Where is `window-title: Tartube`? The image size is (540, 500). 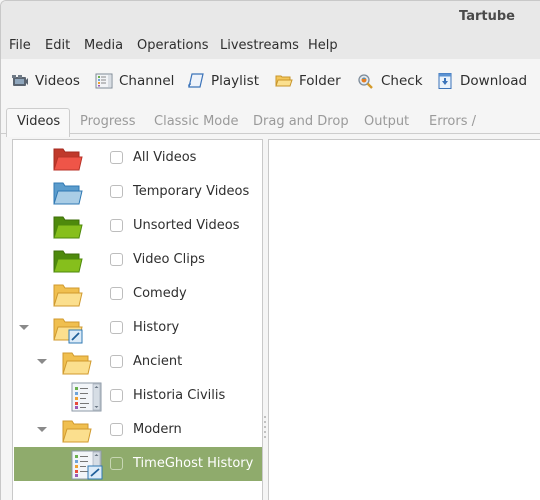 window-title: Tartube is located at coordinates (487, 16).